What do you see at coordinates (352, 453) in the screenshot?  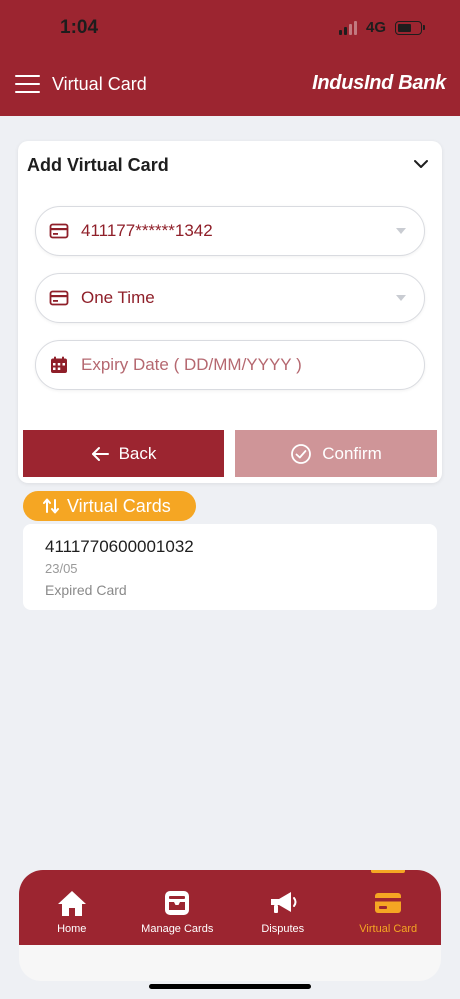 I see `confirm-button-label: Confirm` at bounding box center [352, 453].